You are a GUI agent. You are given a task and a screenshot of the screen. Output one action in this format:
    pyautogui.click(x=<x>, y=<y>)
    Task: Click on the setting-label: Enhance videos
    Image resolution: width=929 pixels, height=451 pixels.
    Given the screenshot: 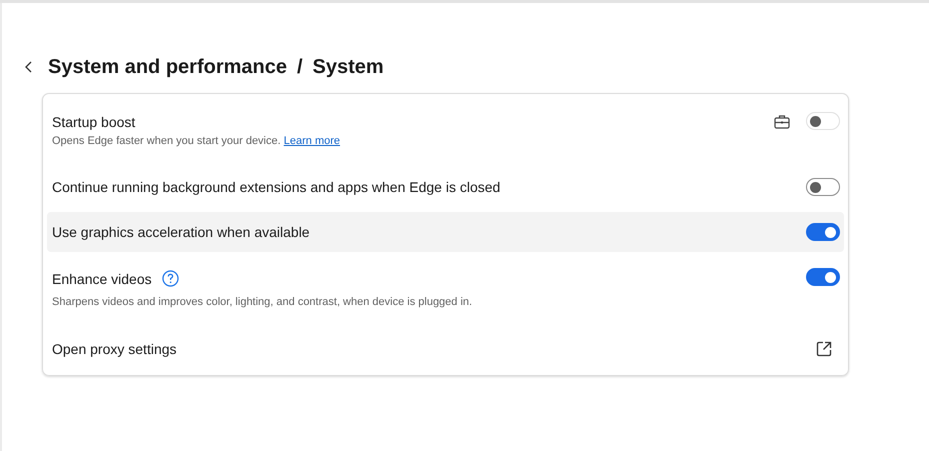 What is the action you would take?
    pyautogui.click(x=102, y=278)
    